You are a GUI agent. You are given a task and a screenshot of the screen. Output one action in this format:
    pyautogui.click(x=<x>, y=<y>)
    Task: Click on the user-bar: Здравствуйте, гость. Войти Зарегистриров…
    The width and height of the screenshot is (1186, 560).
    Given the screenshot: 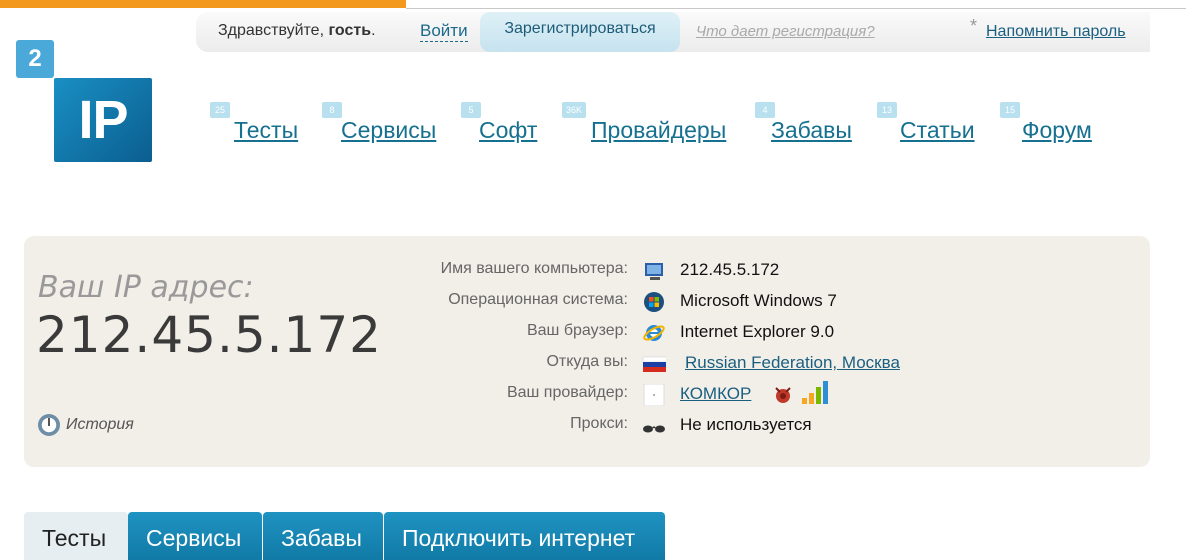 What is the action you would take?
    pyautogui.click(x=673, y=32)
    